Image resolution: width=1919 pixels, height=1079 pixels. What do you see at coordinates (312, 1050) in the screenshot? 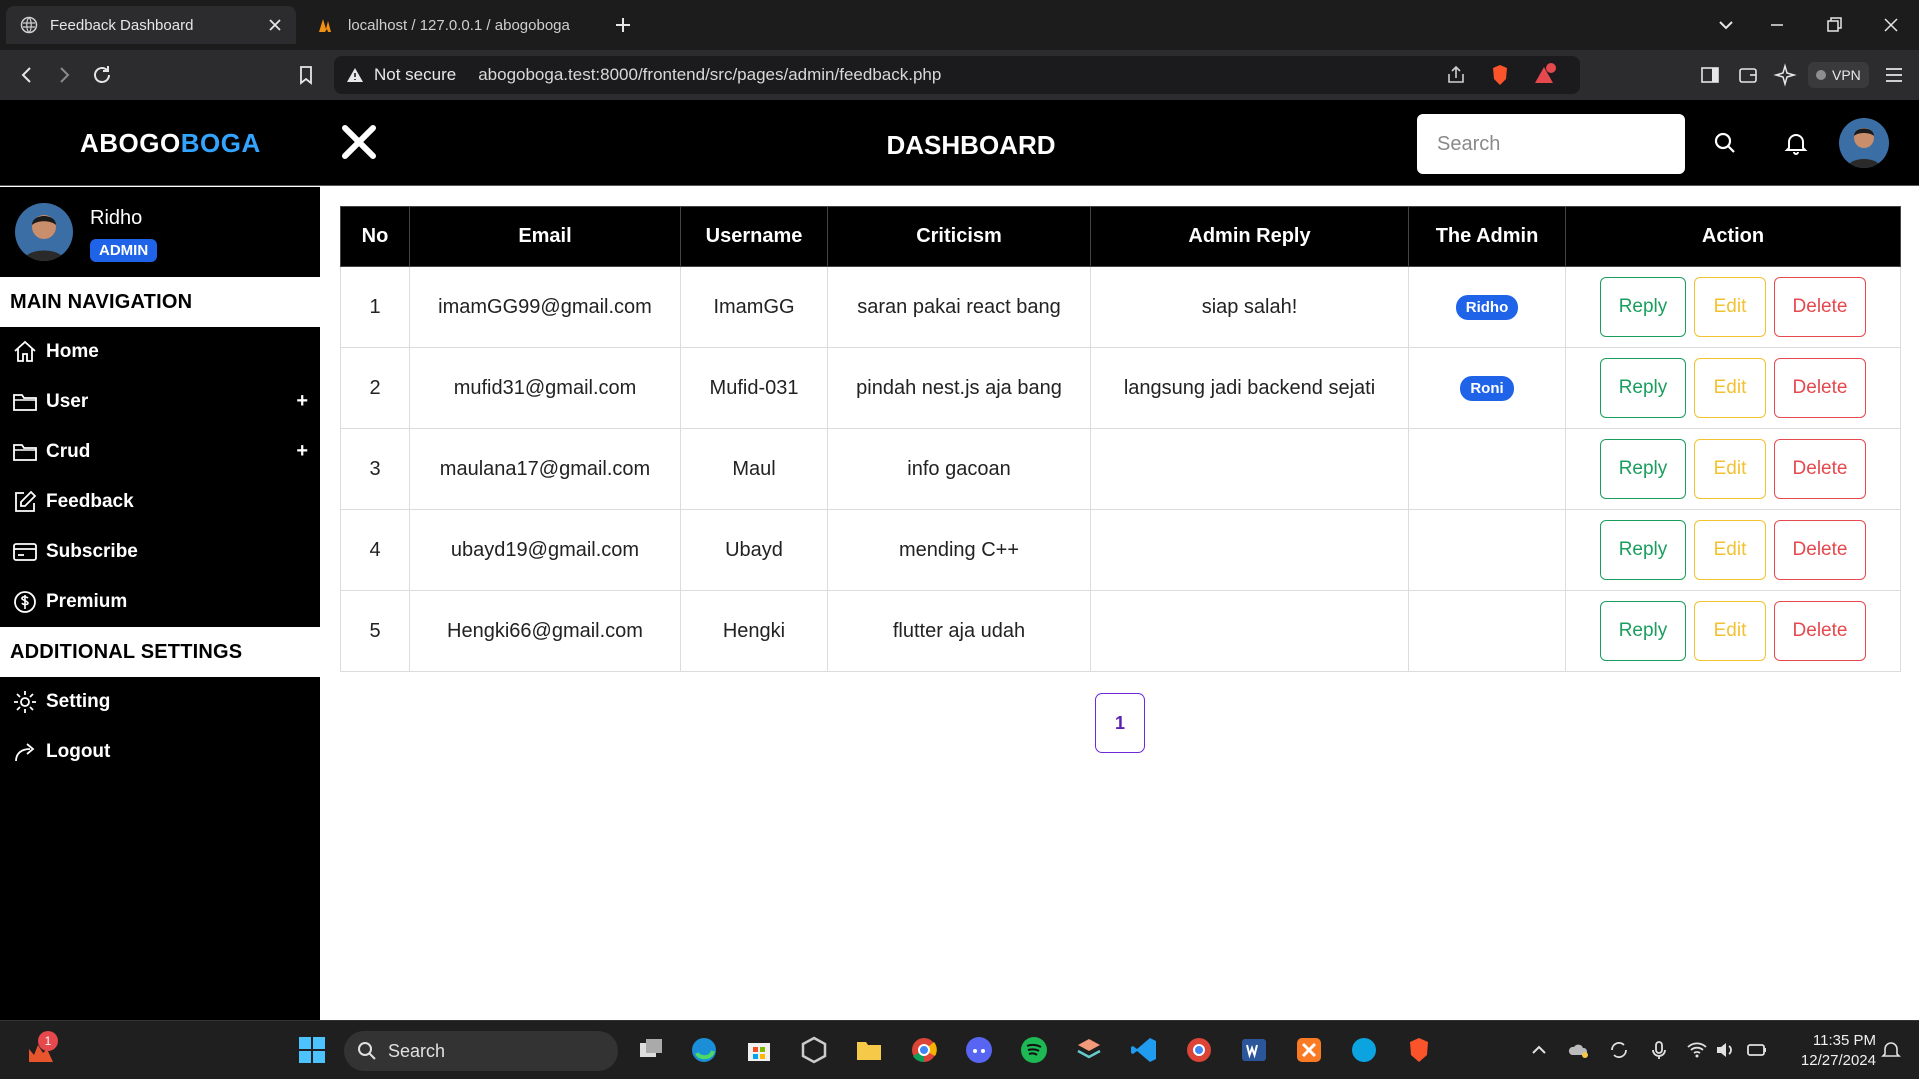
I see `windows-start-icon` at bounding box center [312, 1050].